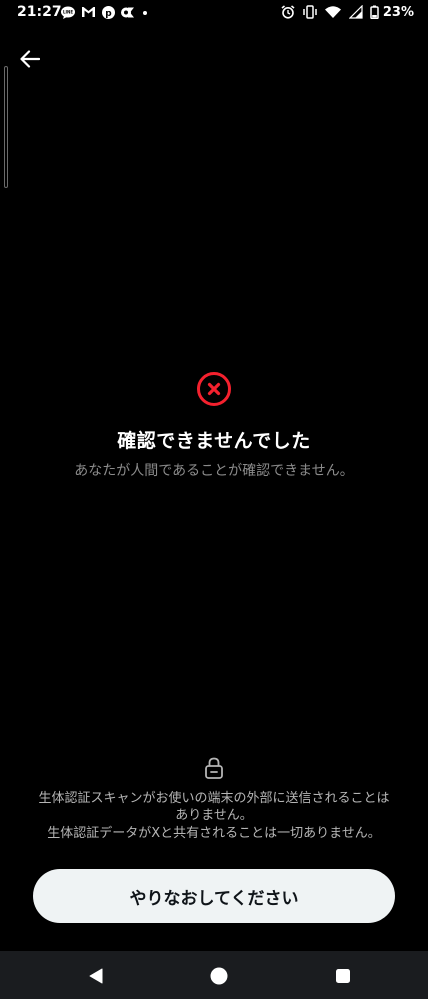 The image size is (428, 999). What do you see at coordinates (214, 815) in the screenshot?
I see `privacy-notice-line-2: ありません。` at bounding box center [214, 815].